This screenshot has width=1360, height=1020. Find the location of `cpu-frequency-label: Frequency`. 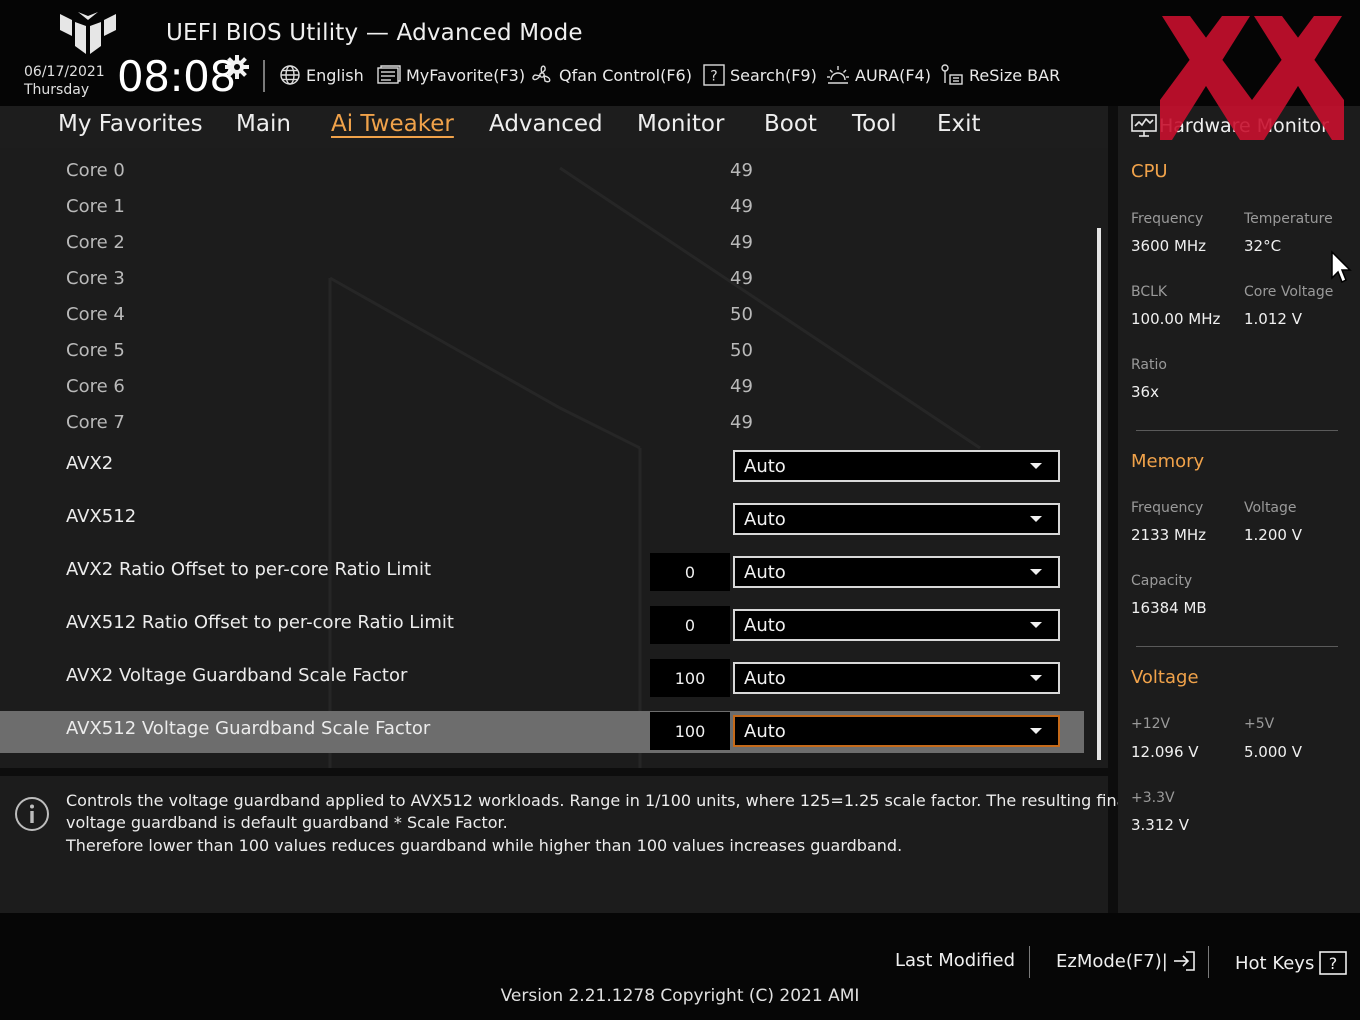

cpu-frequency-label: Frequency is located at coordinates (1167, 219).